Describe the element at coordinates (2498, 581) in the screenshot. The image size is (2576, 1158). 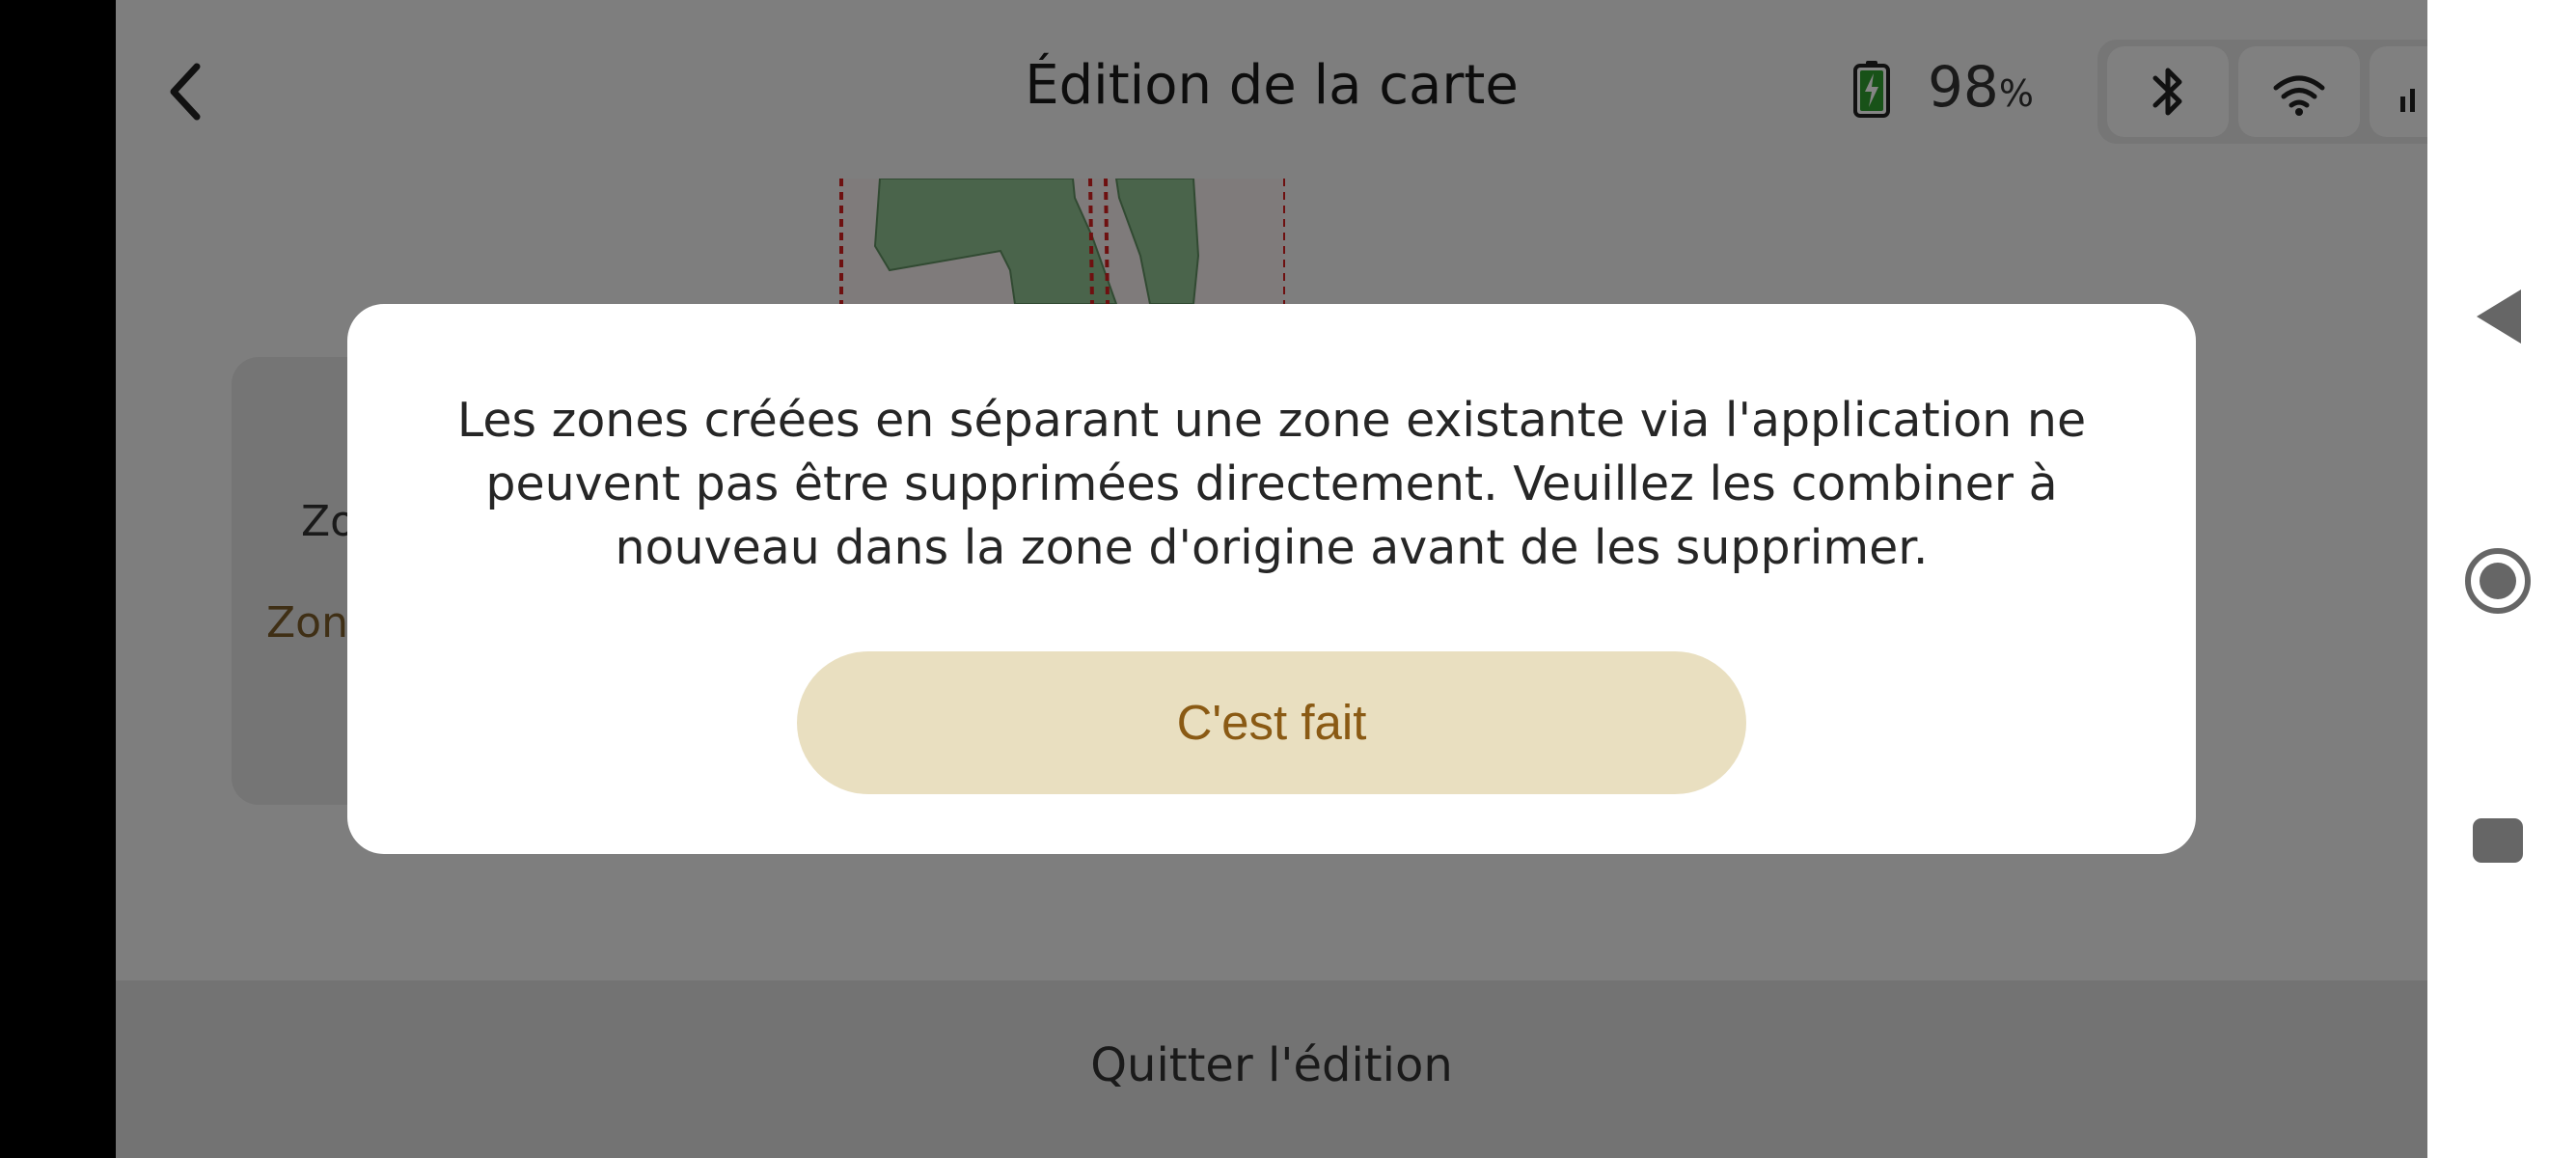
I see `nav-home-icon` at that location.